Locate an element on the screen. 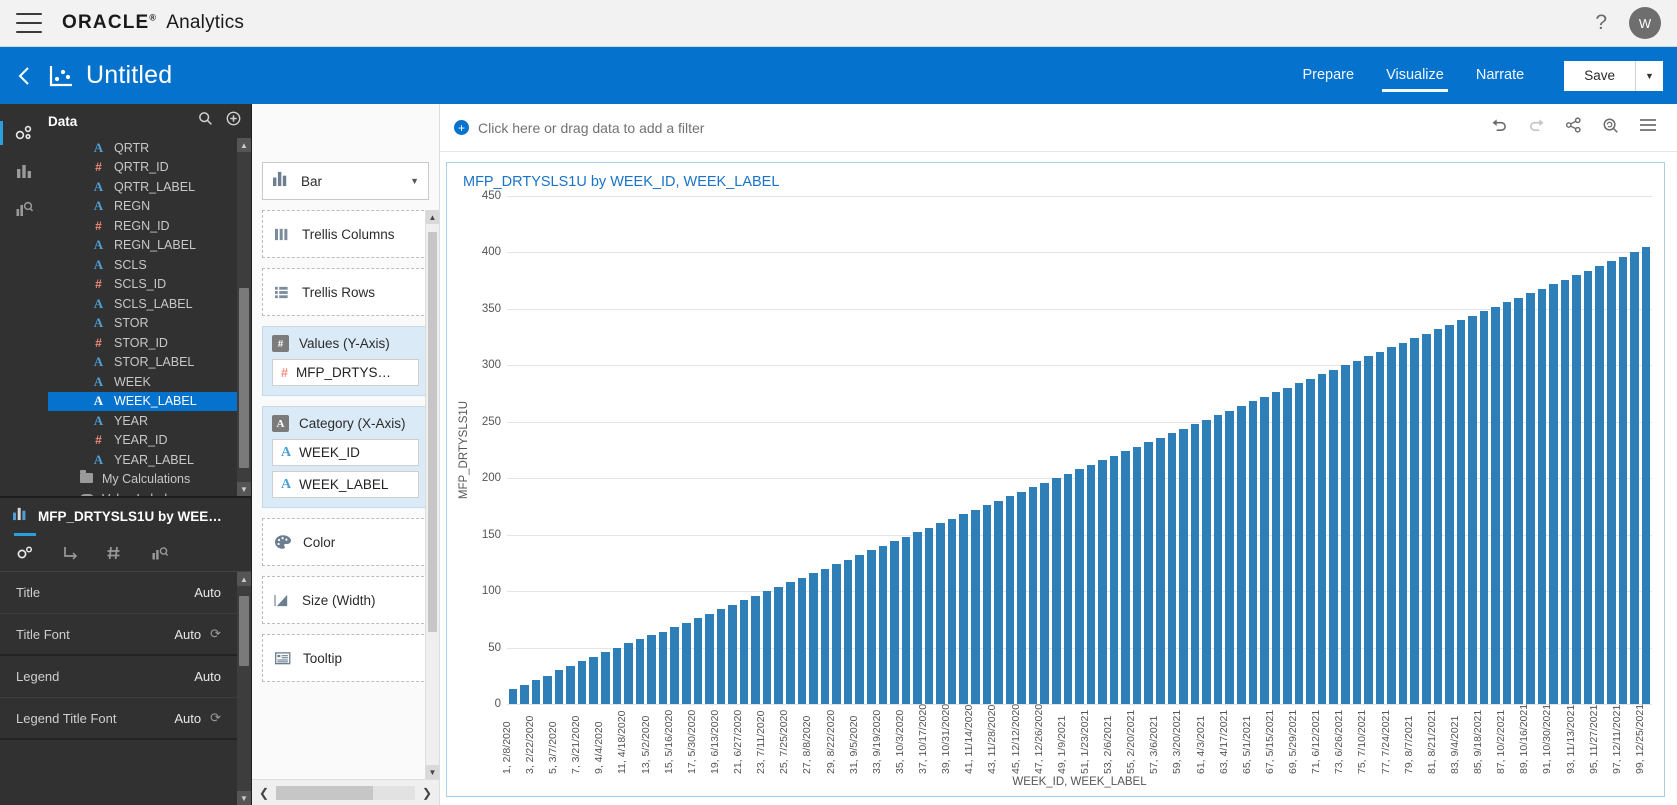 Image resolution: width=1677 pixels, height=805 pixels. hscroll-thumb is located at coordinates (325, 792).